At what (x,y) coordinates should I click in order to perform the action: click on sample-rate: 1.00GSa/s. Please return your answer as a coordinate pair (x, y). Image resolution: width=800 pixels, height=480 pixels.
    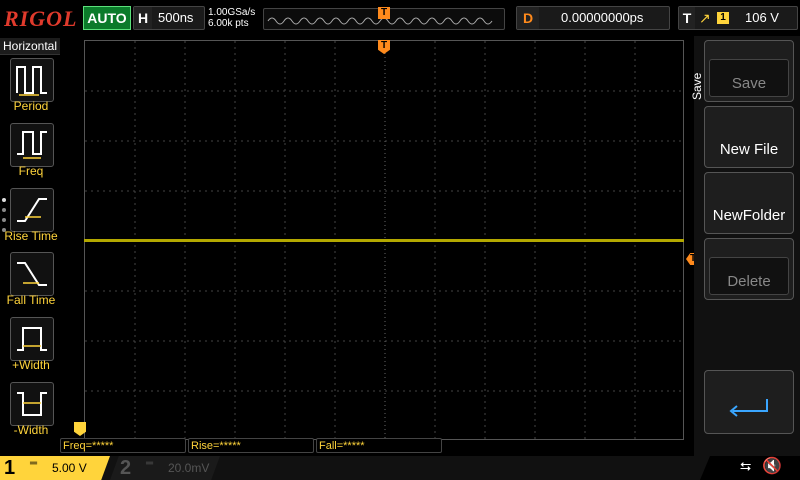
    Looking at the image, I should click on (232, 12).